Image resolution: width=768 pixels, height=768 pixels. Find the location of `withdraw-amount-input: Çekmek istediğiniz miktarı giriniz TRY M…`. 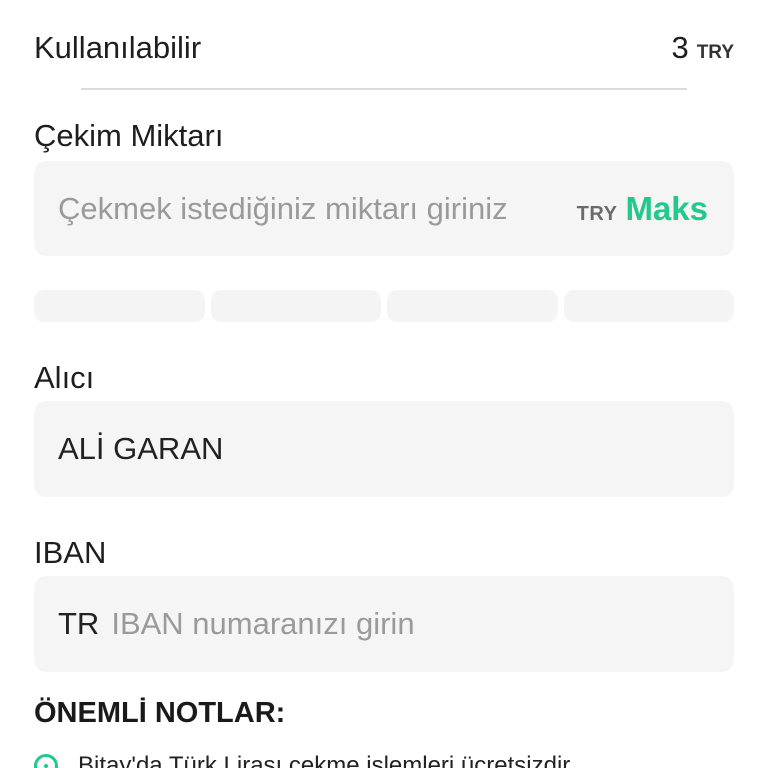

withdraw-amount-input: Çekmek istediğiniz miktarı giriniz TRY M… is located at coordinates (384, 208).